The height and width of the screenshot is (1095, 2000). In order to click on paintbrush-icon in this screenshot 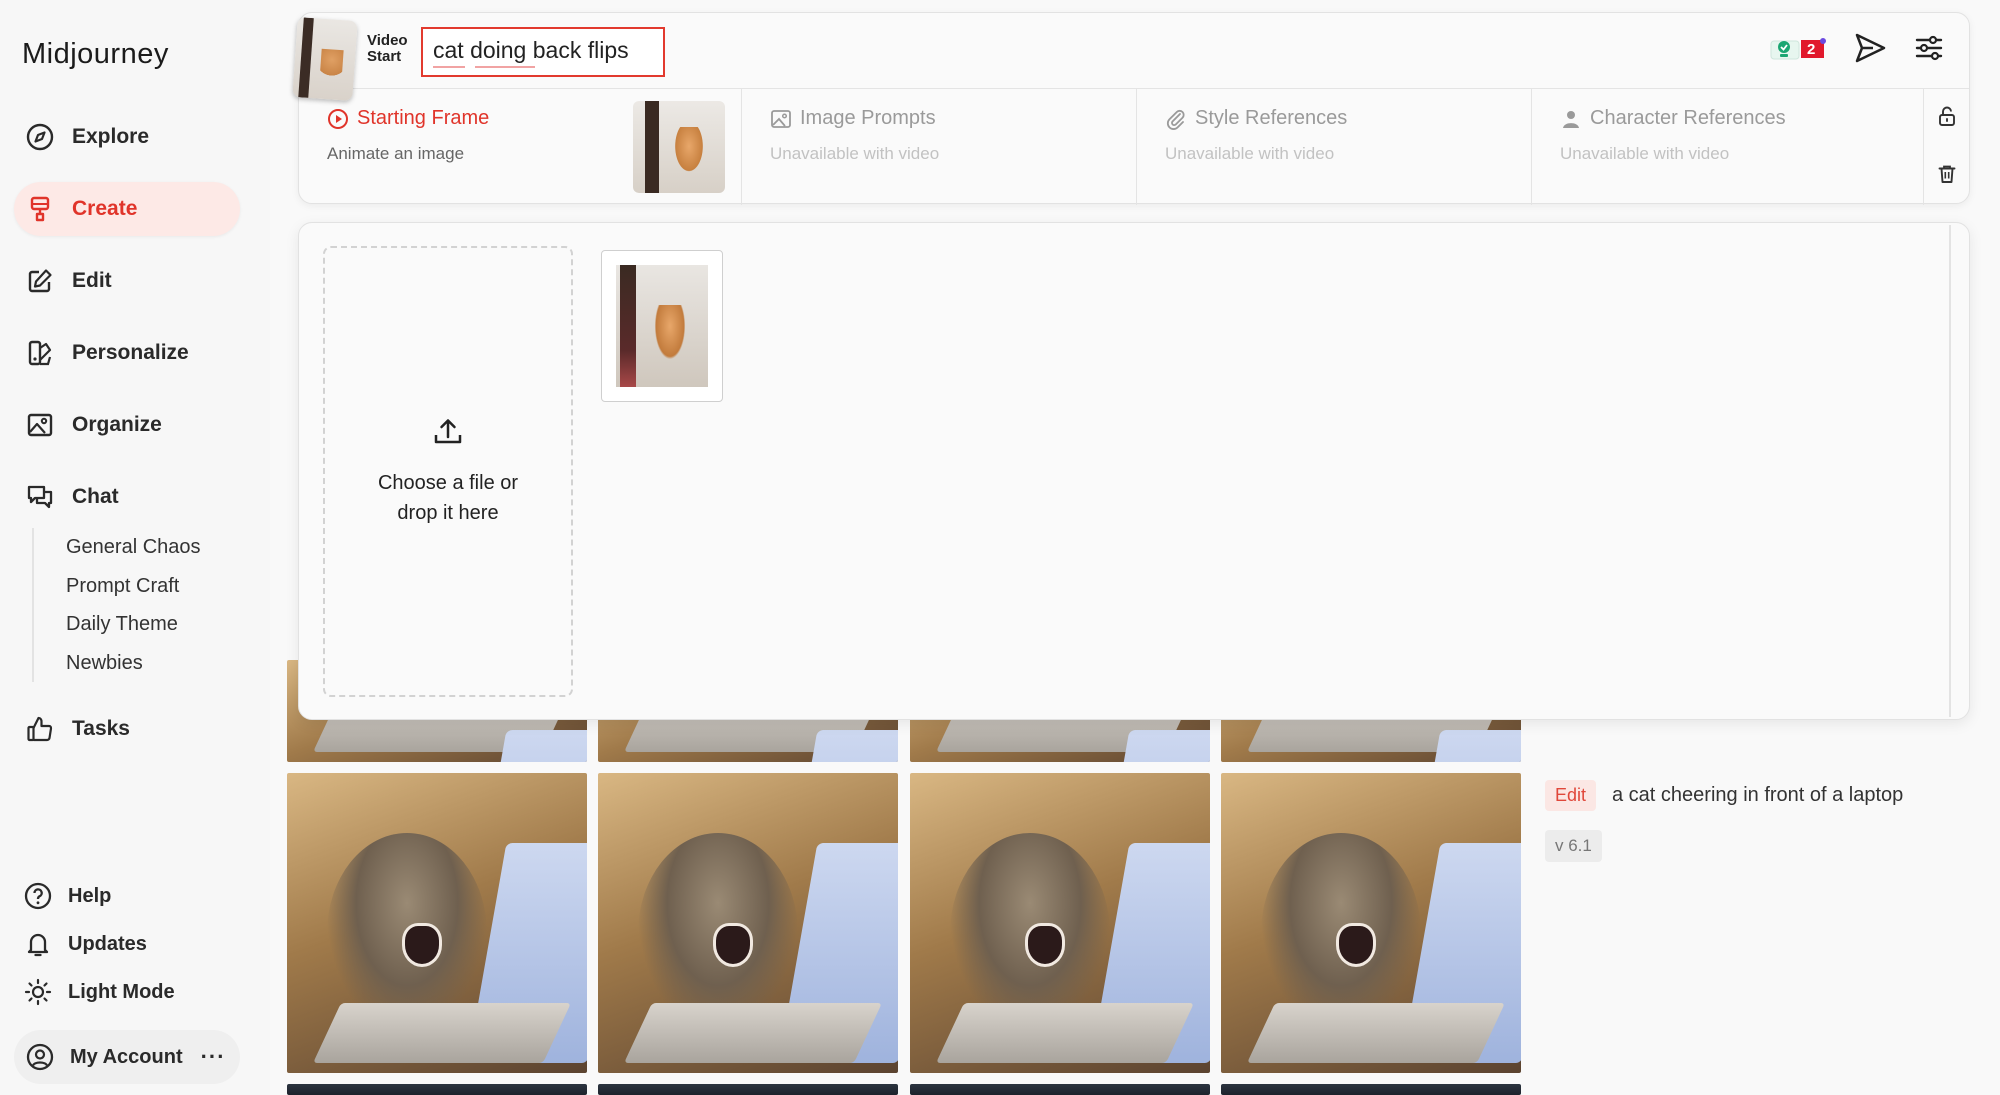, I will do `click(40, 209)`.